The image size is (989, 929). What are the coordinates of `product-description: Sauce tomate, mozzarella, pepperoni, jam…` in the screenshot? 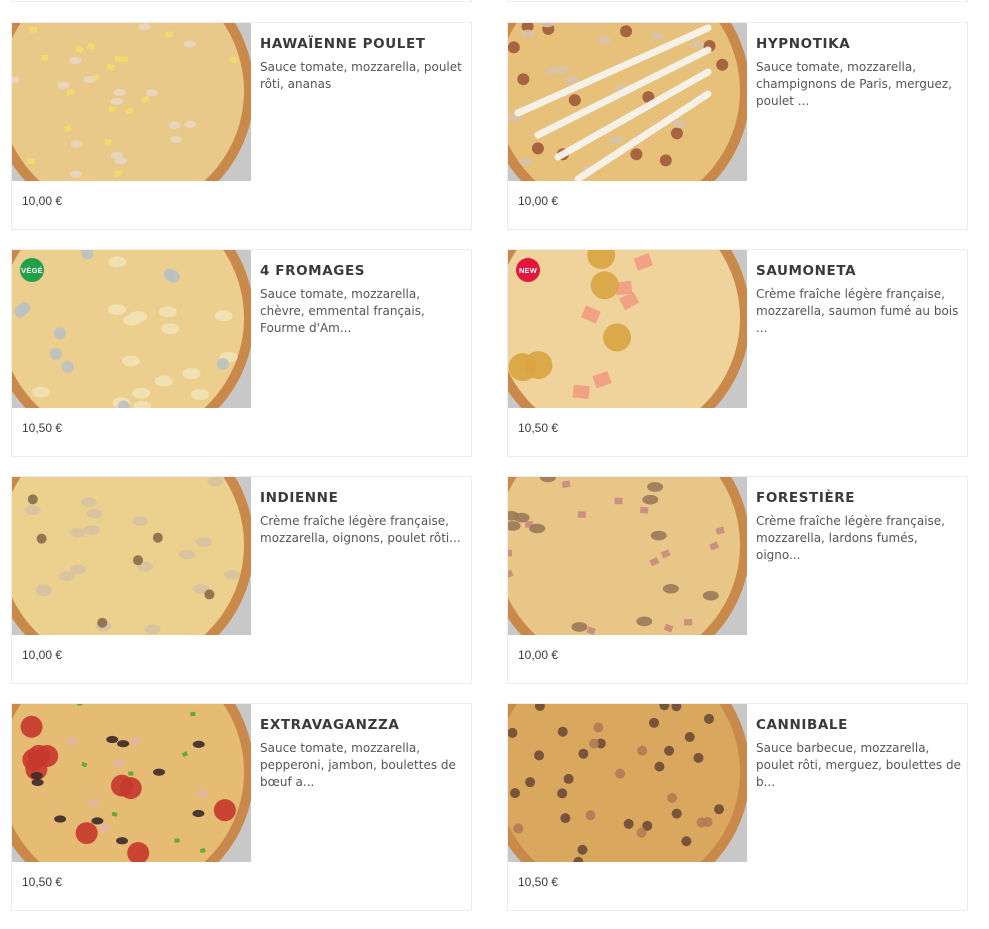 It's located at (358, 765).